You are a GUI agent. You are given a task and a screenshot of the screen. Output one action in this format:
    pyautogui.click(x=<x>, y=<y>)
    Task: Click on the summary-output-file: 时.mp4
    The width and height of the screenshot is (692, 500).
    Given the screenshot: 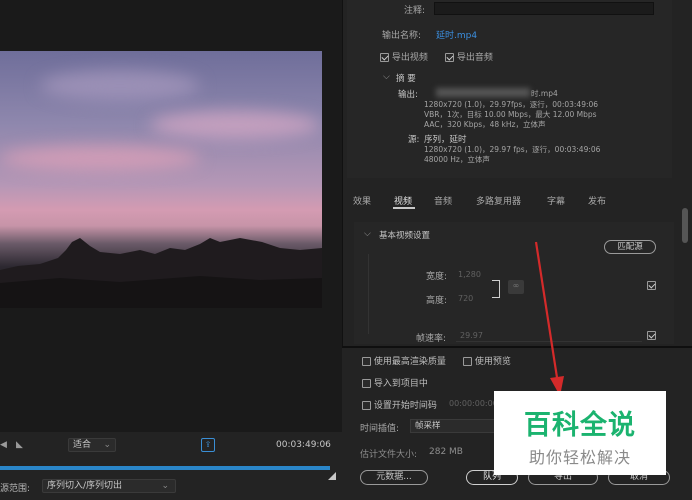 What is the action you would take?
    pyautogui.click(x=544, y=93)
    